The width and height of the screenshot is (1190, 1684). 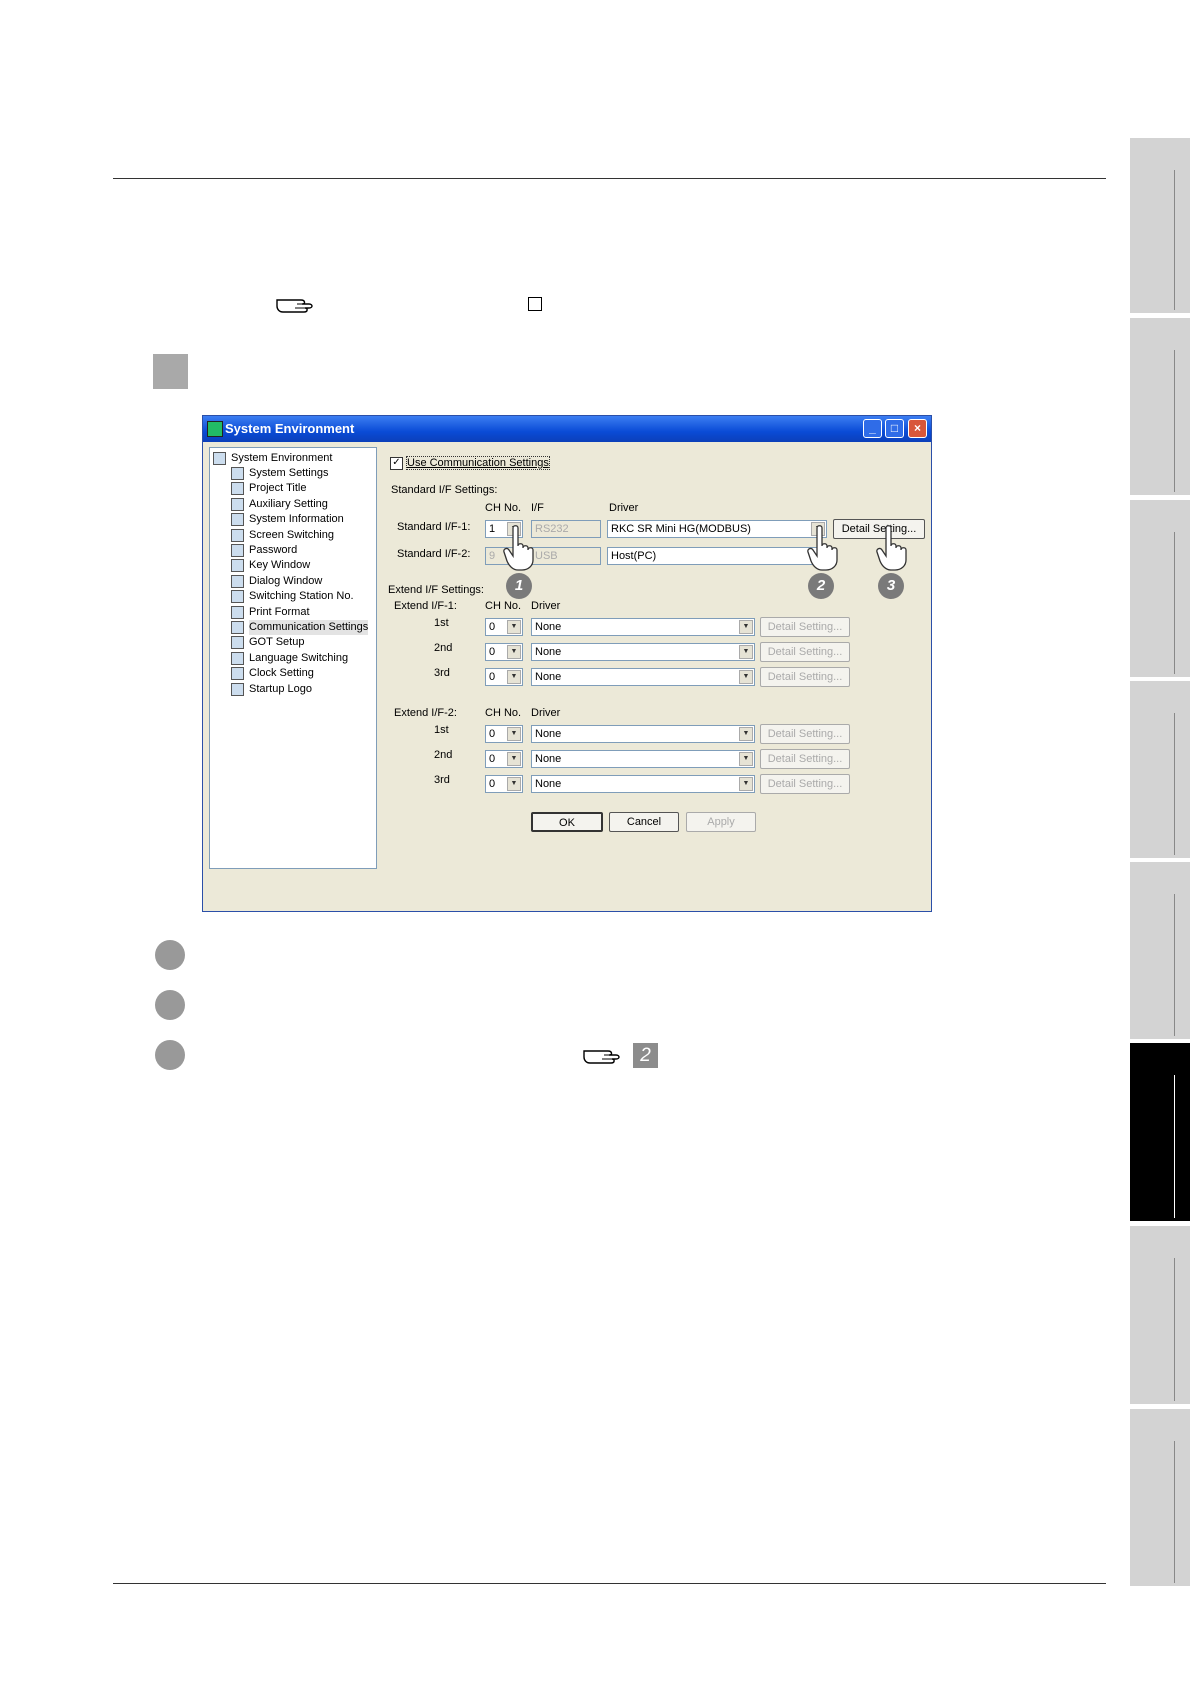 What do you see at coordinates (443, 648) in the screenshot?
I see `ext1-row-2nd: 2nd` at bounding box center [443, 648].